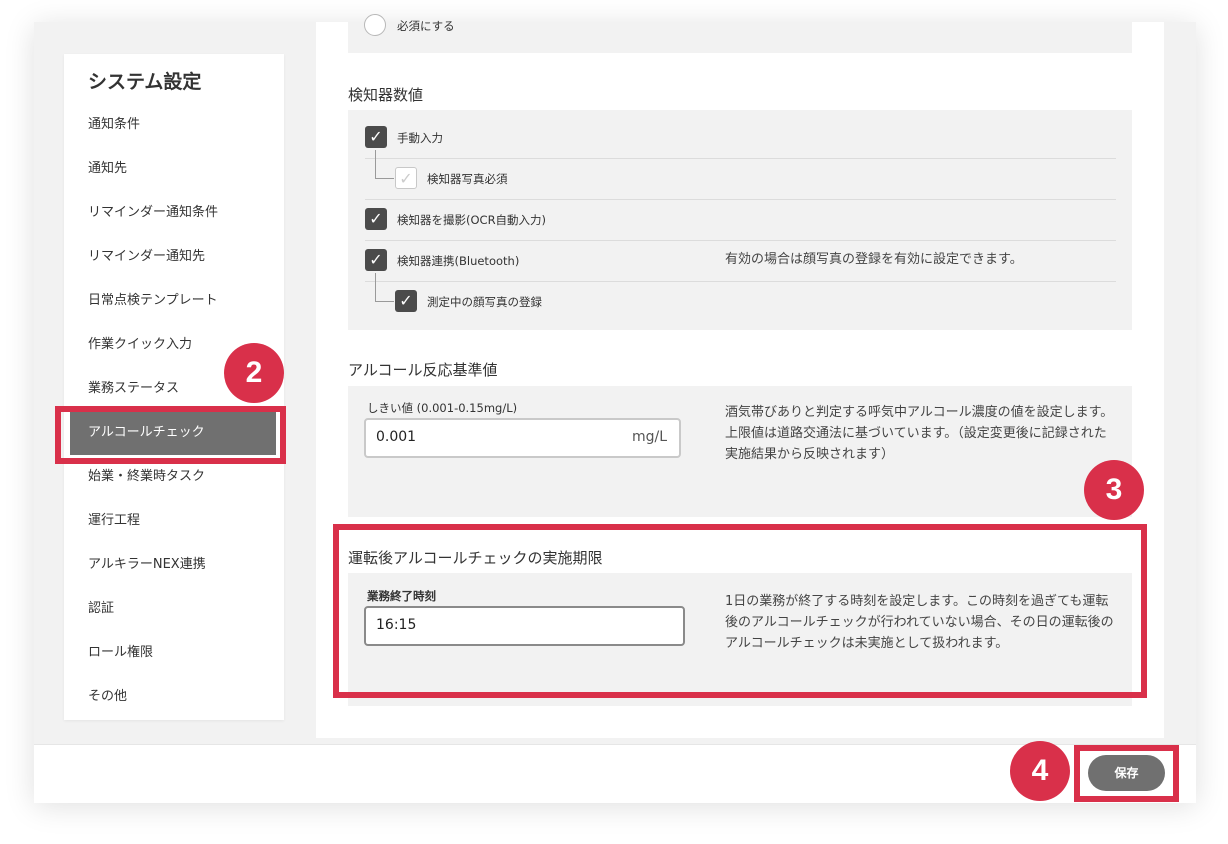  I want to click on step-badge-3: 3, so click(1114, 490).